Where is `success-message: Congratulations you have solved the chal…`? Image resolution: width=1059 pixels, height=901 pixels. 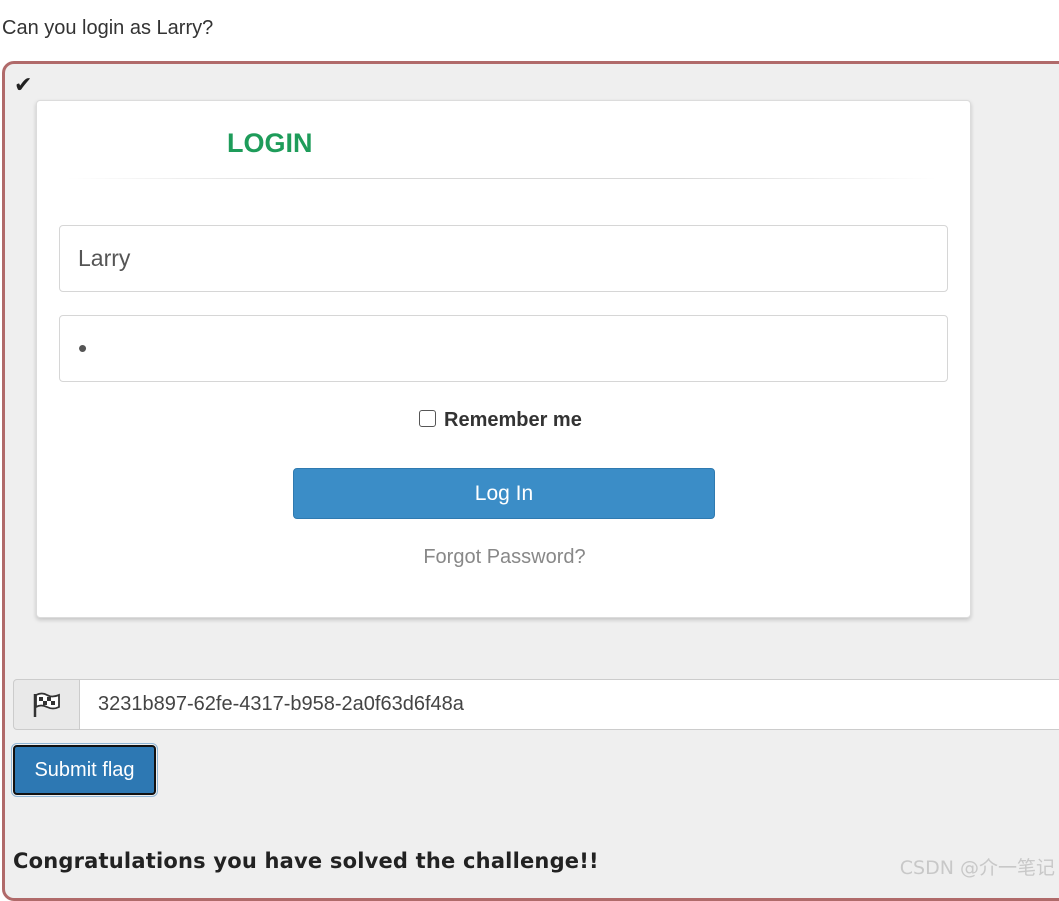 success-message: Congratulations you have solved the chal… is located at coordinates (306, 861).